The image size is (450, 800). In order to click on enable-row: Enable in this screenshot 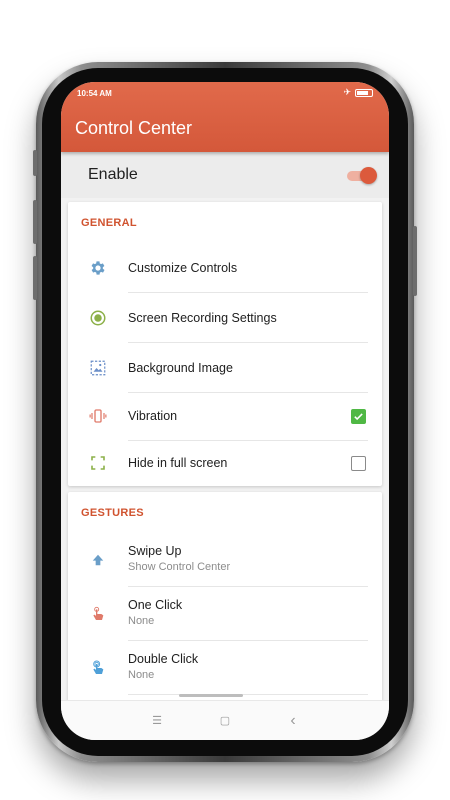, I will do `click(225, 175)`.